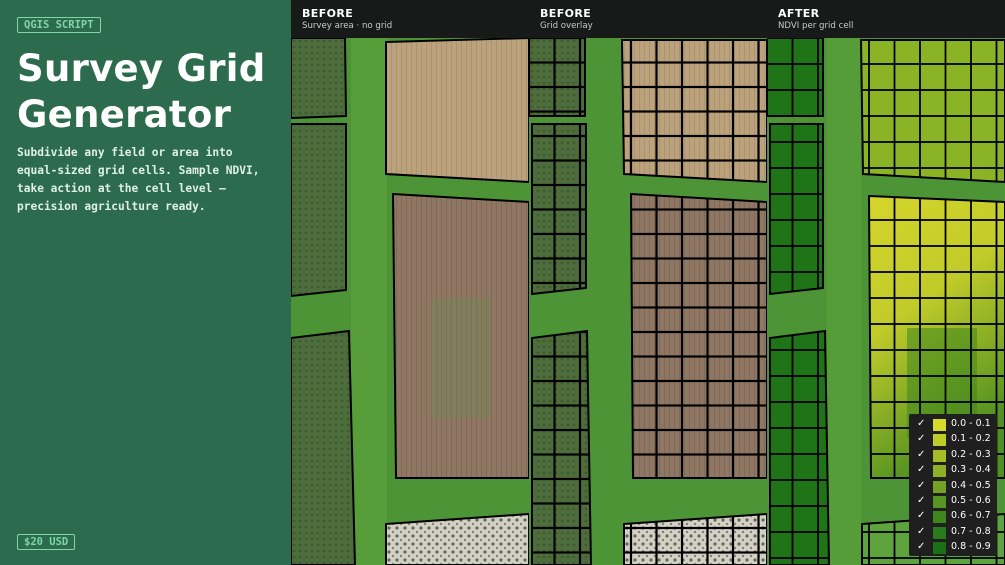 The width and height of the screenshot is (1005, 565). What do you see at coordinates (46, 542) in the screenshot?
I see `price-badge: $20 USD` at bounding box center [46, 542].